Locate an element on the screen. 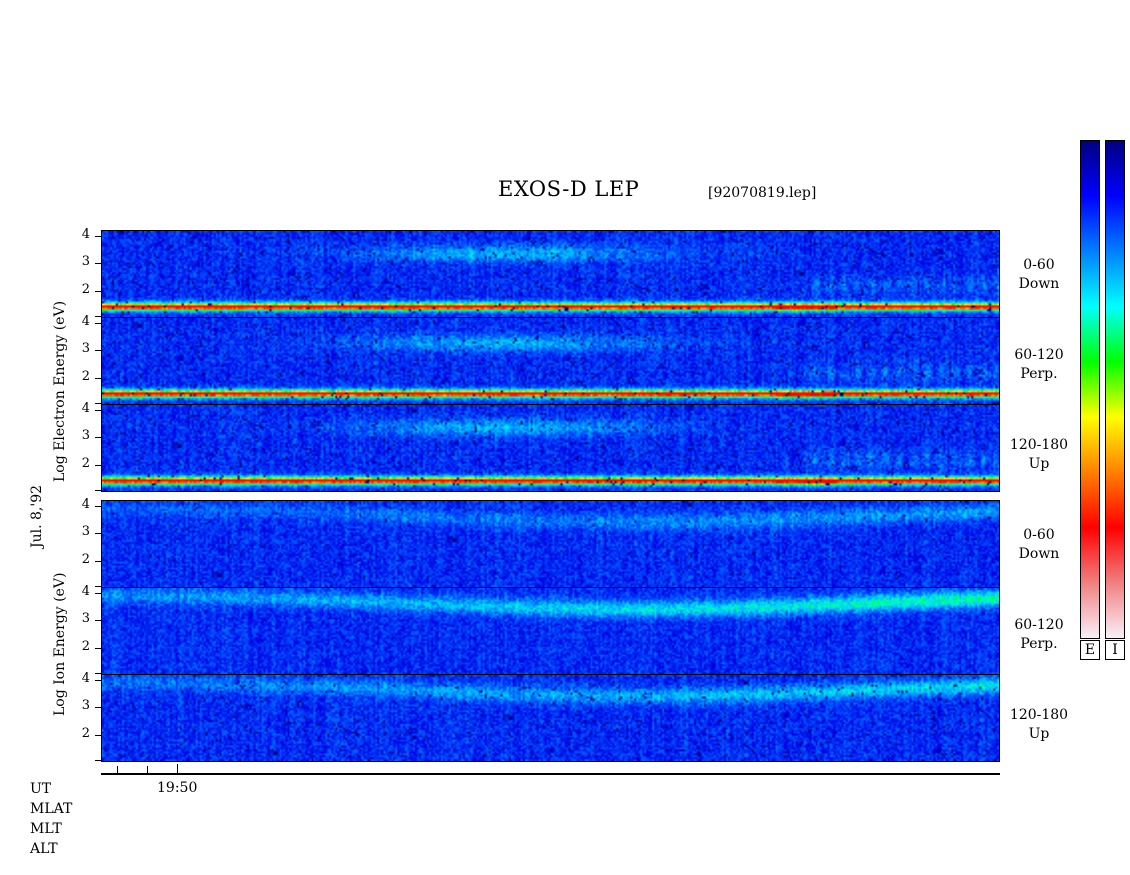 This screenshot has height=875, width=1130. axis-row-ut: UT is located at coordinates (41, 789).